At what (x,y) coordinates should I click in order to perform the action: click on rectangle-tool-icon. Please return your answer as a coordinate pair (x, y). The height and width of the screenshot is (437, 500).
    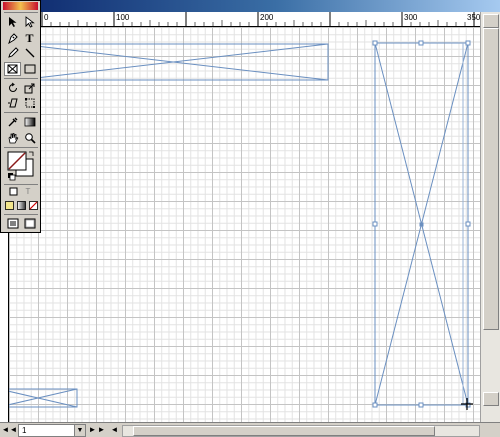
    Looking at the image, I should click on (29, 69).